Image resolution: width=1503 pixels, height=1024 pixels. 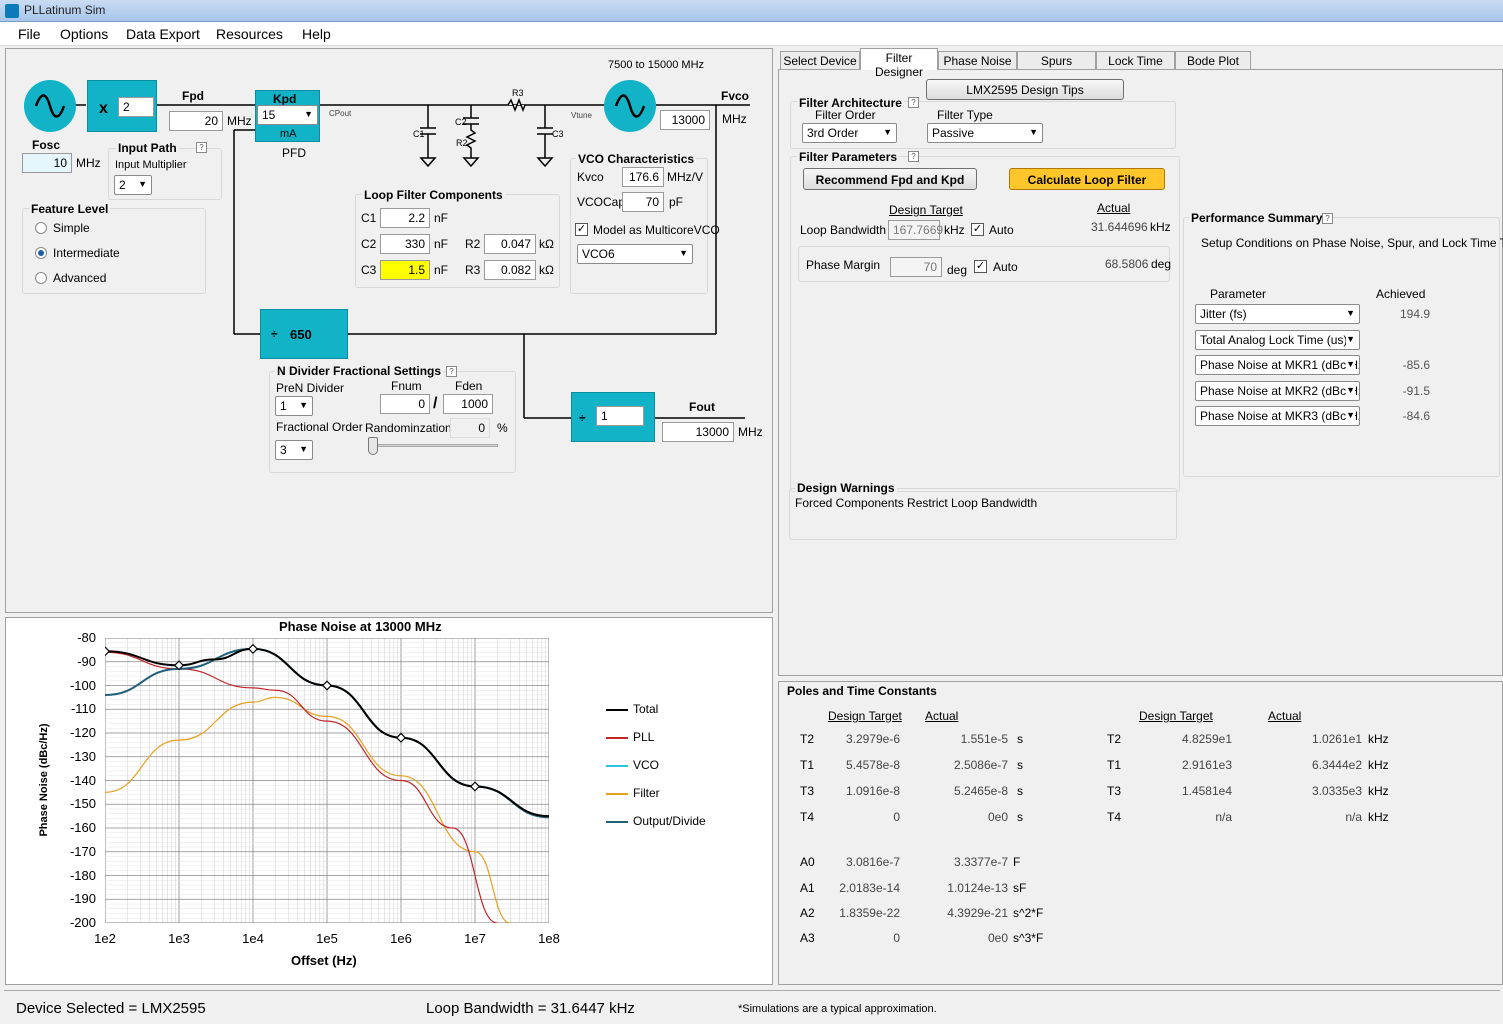 I want to click on fout-input: 13000, so click(x=698, y=432).